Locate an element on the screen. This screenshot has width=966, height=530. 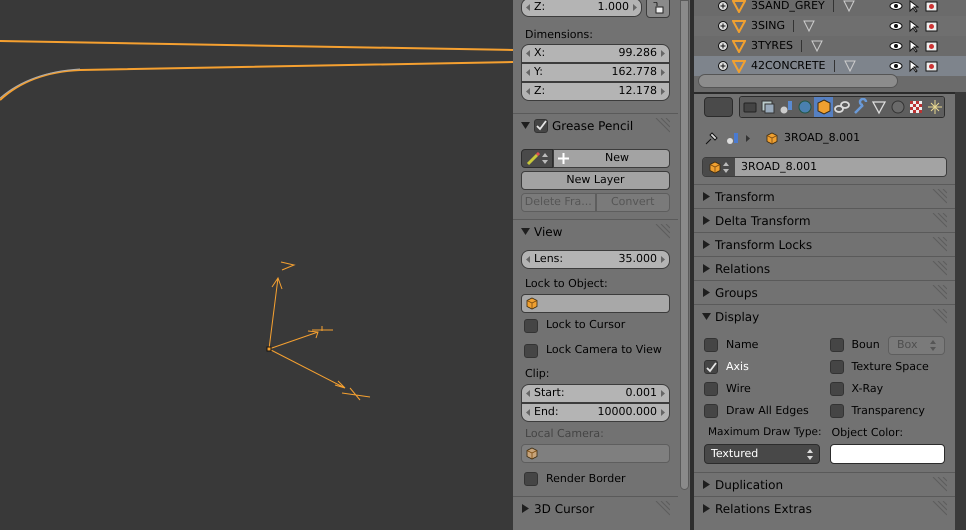
checkmark-icon is located at coordinates (711, 367).